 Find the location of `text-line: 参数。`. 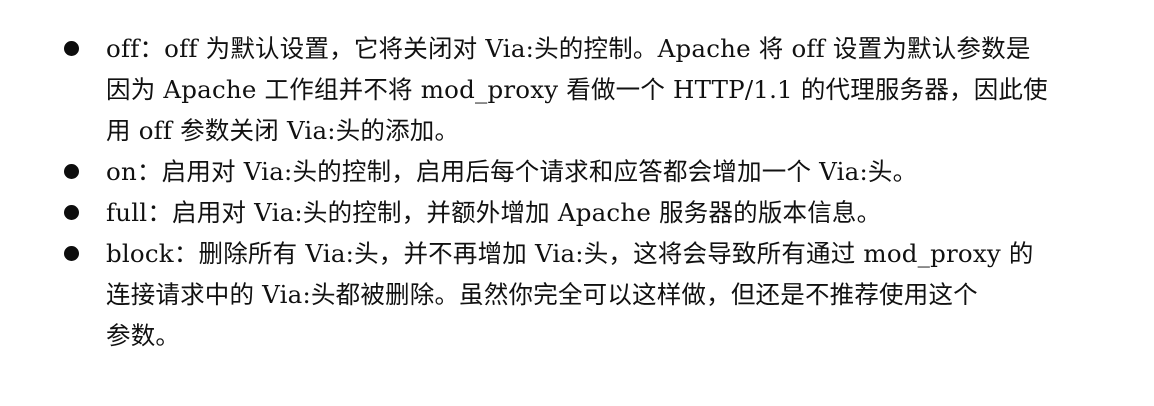

text-line: 参数。 is located at coordinates (143, 335).